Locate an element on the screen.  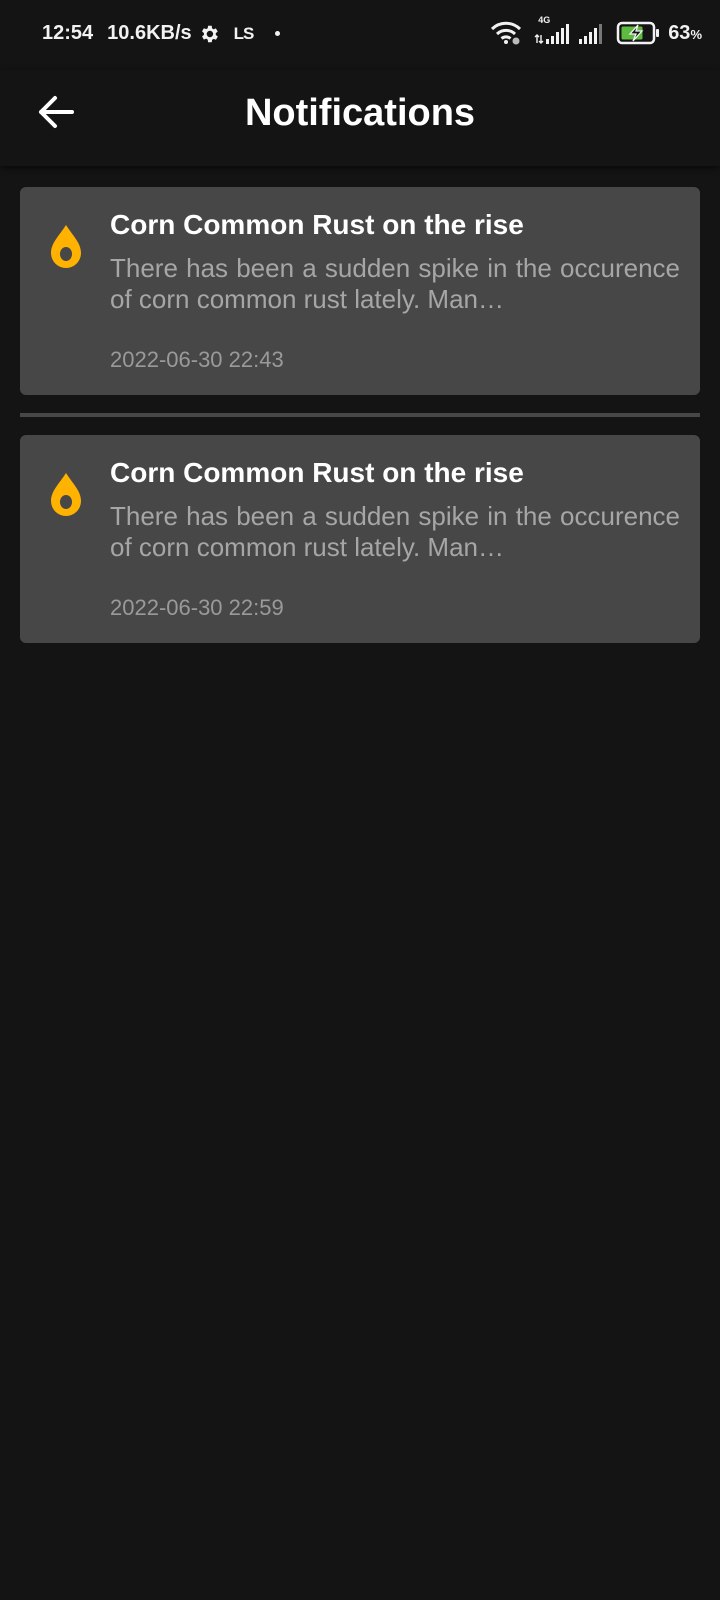
status-bar: 12:54 10.6KB/s LS 4G 63% is located at coordinates (360, 35).